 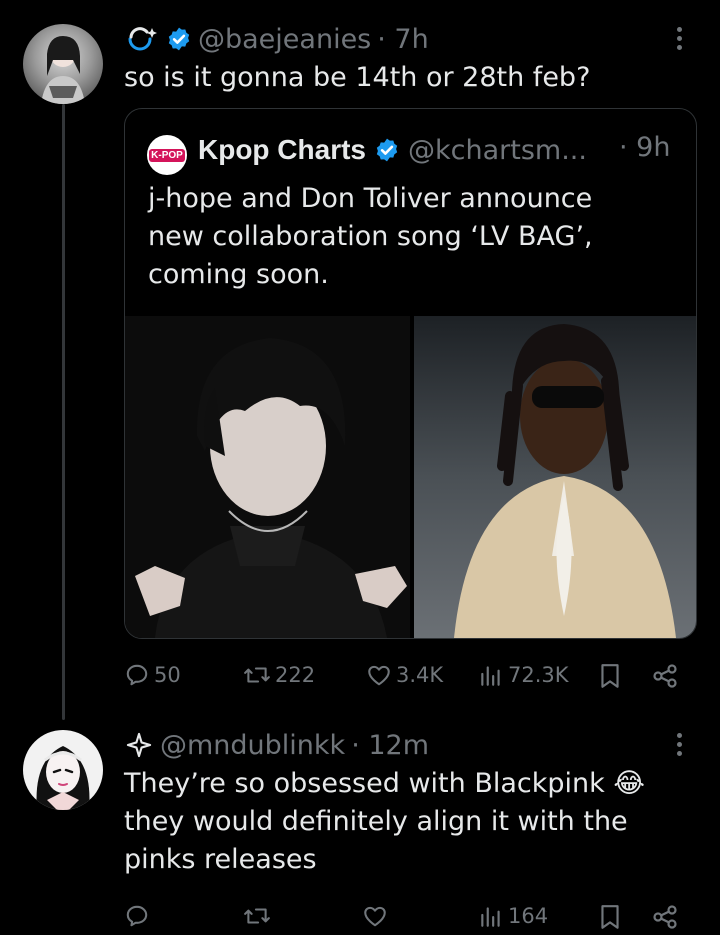 I want to click on jhope-photo, so click(x=267, y=477).